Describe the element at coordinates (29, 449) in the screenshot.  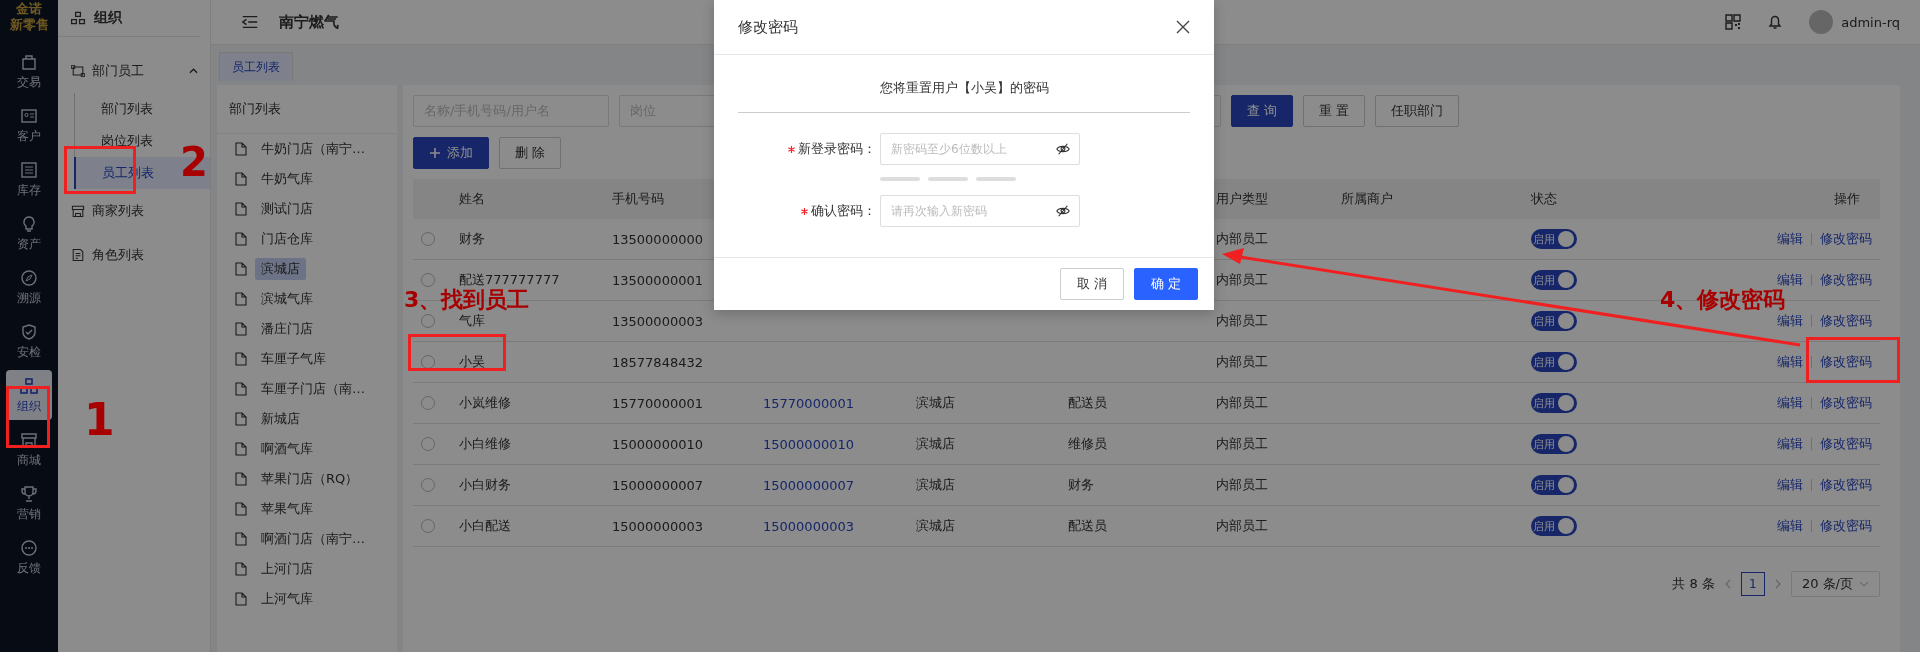
I see `rail-item: 商城` at that location.